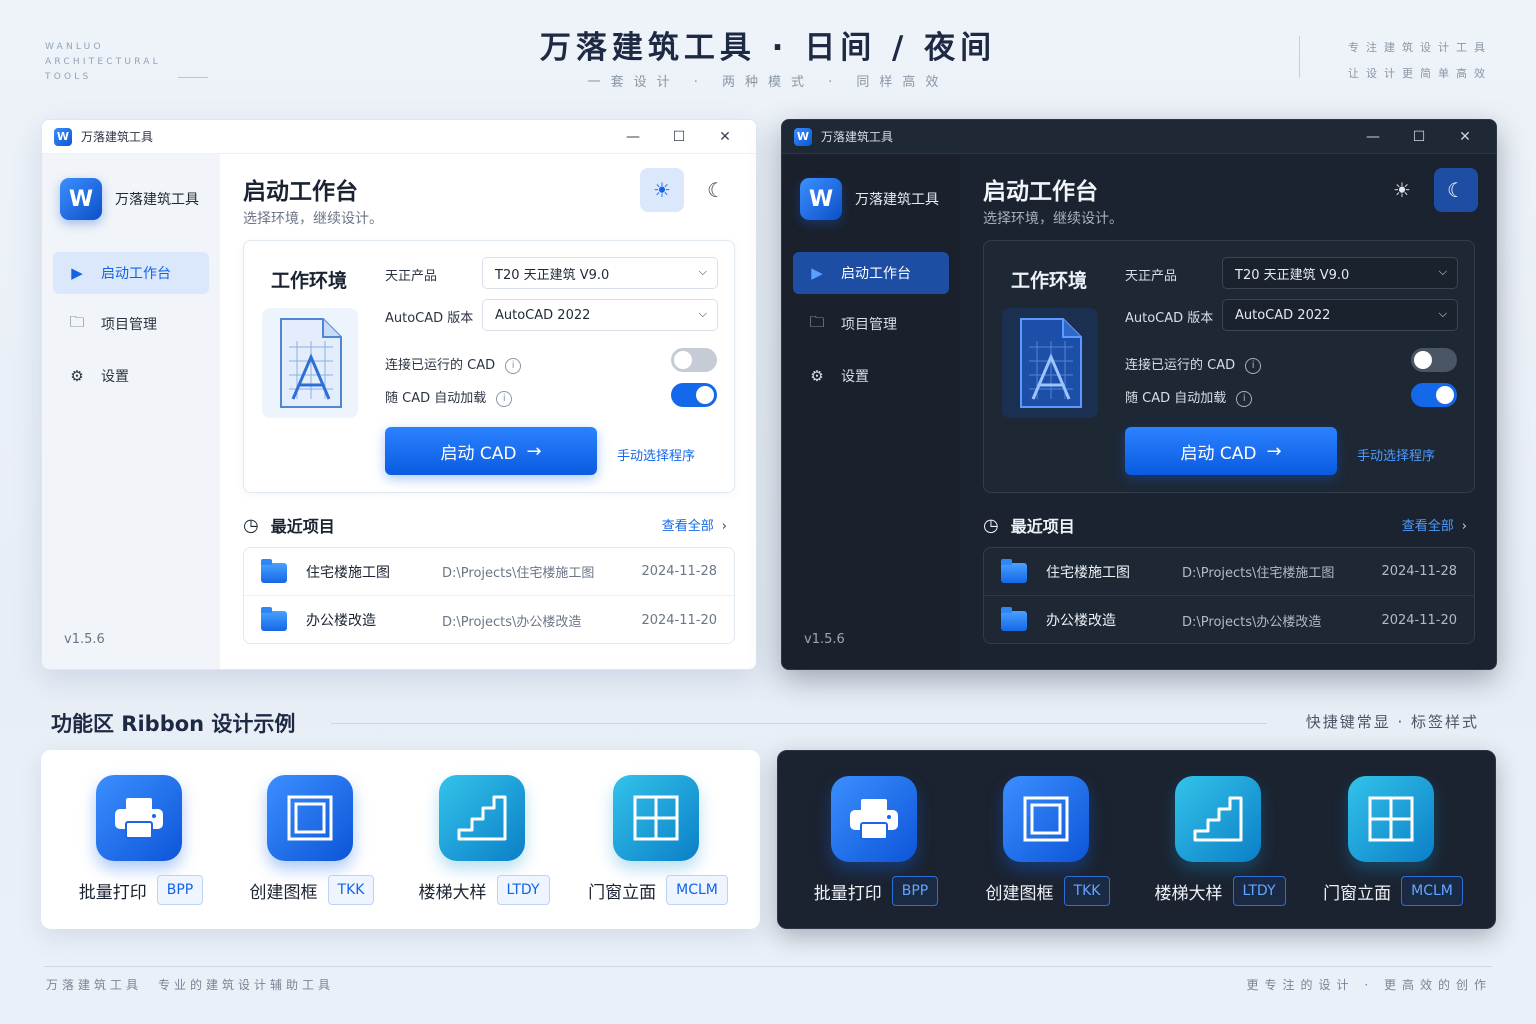  Describe the element at coordinates (1445, 395) in the screenshot. I see `toggle-knob` at that location.